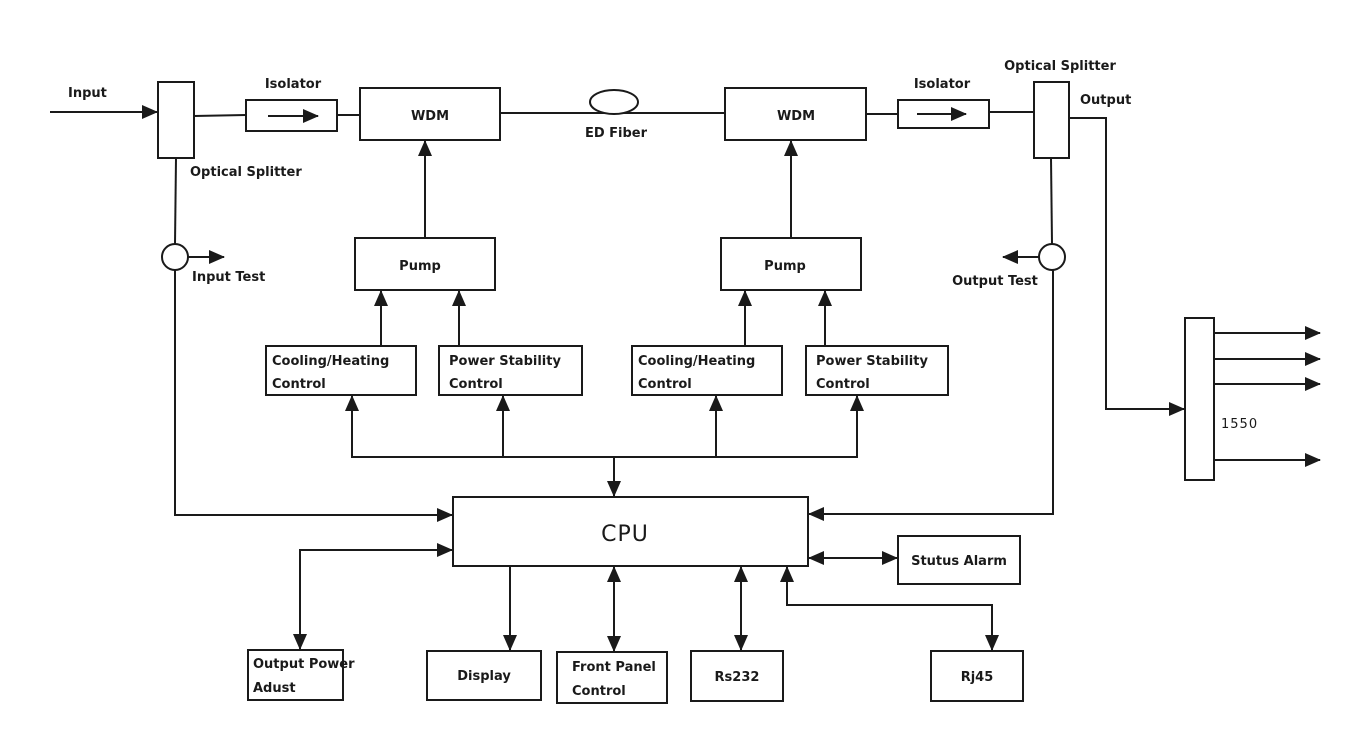 The height and width of the screenshot is (738, 1372). What do you see at coordinates (1060, 66) in the screenshot?
I see `optical-splitter-out-label: Optical Splitter` at bounding box center [1060, 66].